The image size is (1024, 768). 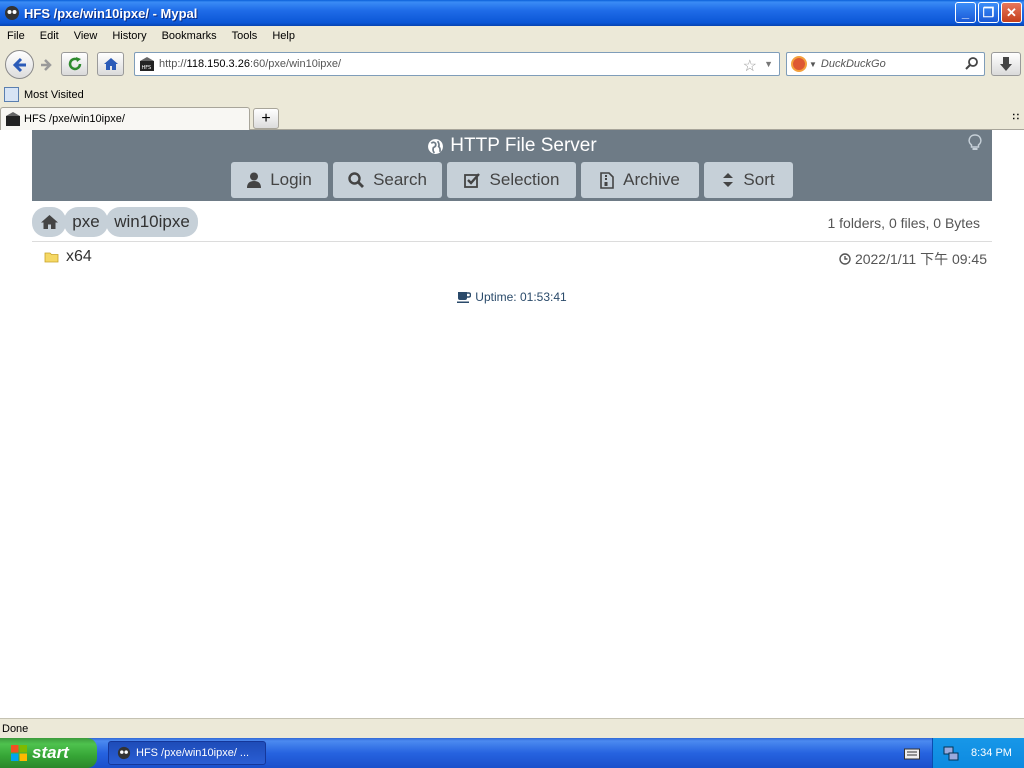 I want to click on minimize-icon: _, so click(x=965, y=12).